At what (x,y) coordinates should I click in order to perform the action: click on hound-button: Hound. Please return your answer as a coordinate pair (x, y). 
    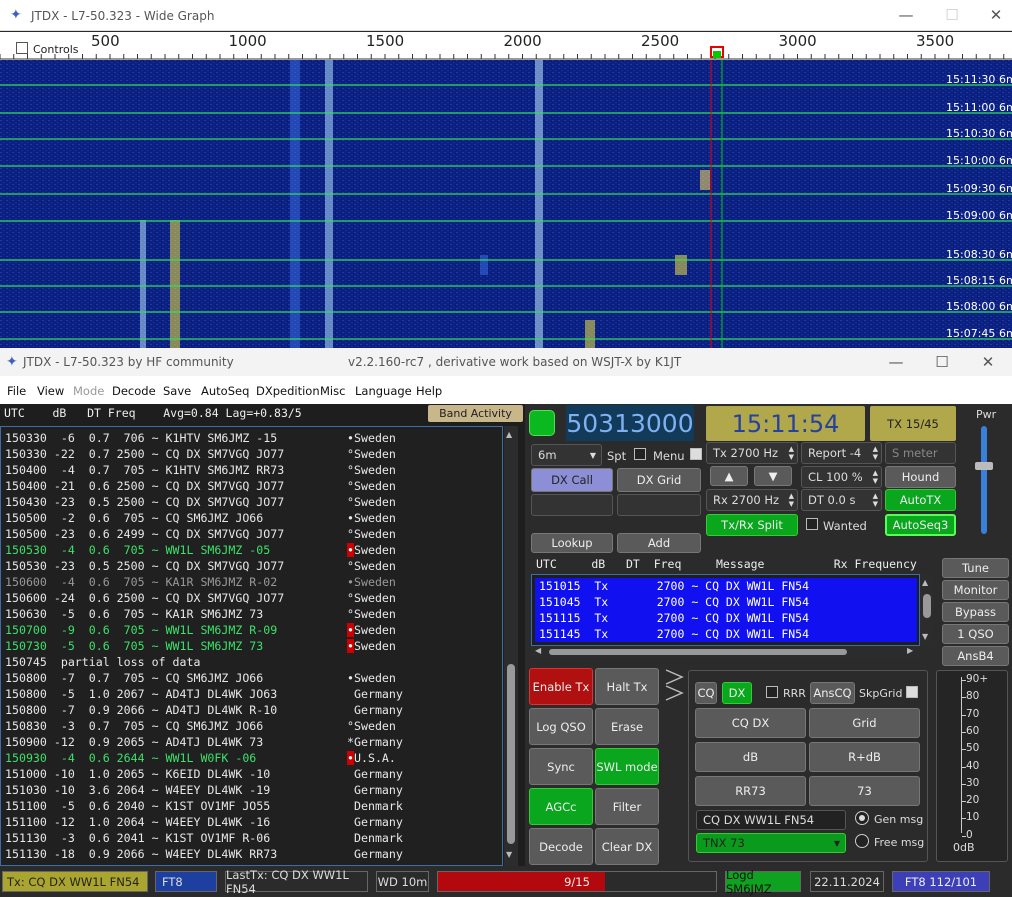
    Looking at the image, I should click on (920, 477).